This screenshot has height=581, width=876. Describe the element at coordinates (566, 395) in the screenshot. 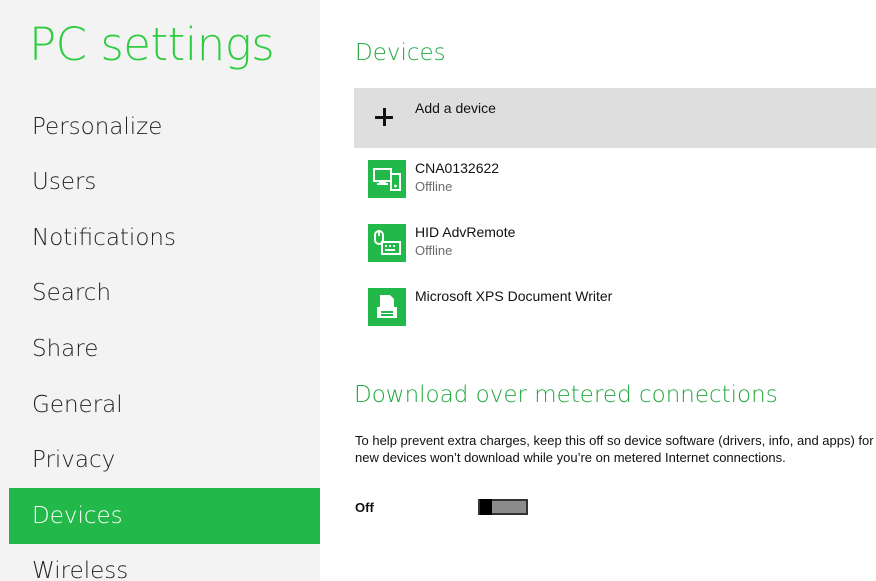

I see `metered-section-title: Download over metered connections` at that location.